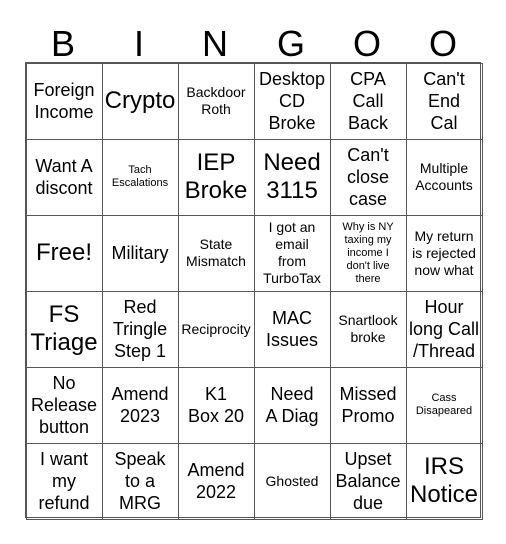 This screenshot has height=544, width=506. I want to click on cell-label: Speak to a MRG, so click(140, 481).